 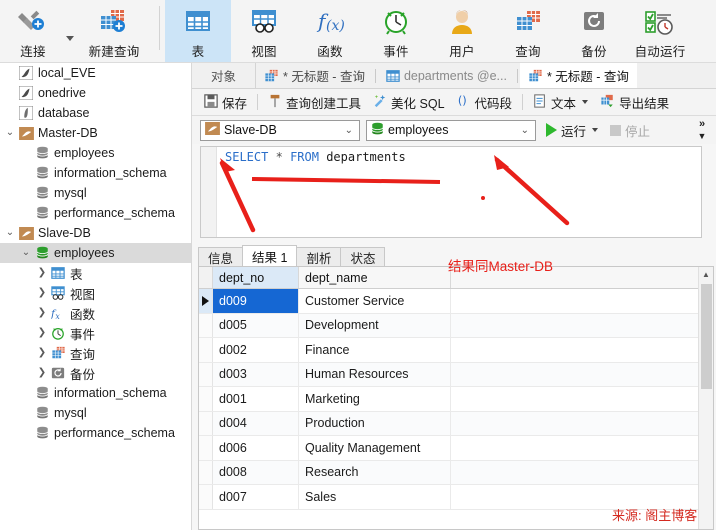 I want to click on toolbar-button-automation: 自动运行, so click(x=660, y=31).